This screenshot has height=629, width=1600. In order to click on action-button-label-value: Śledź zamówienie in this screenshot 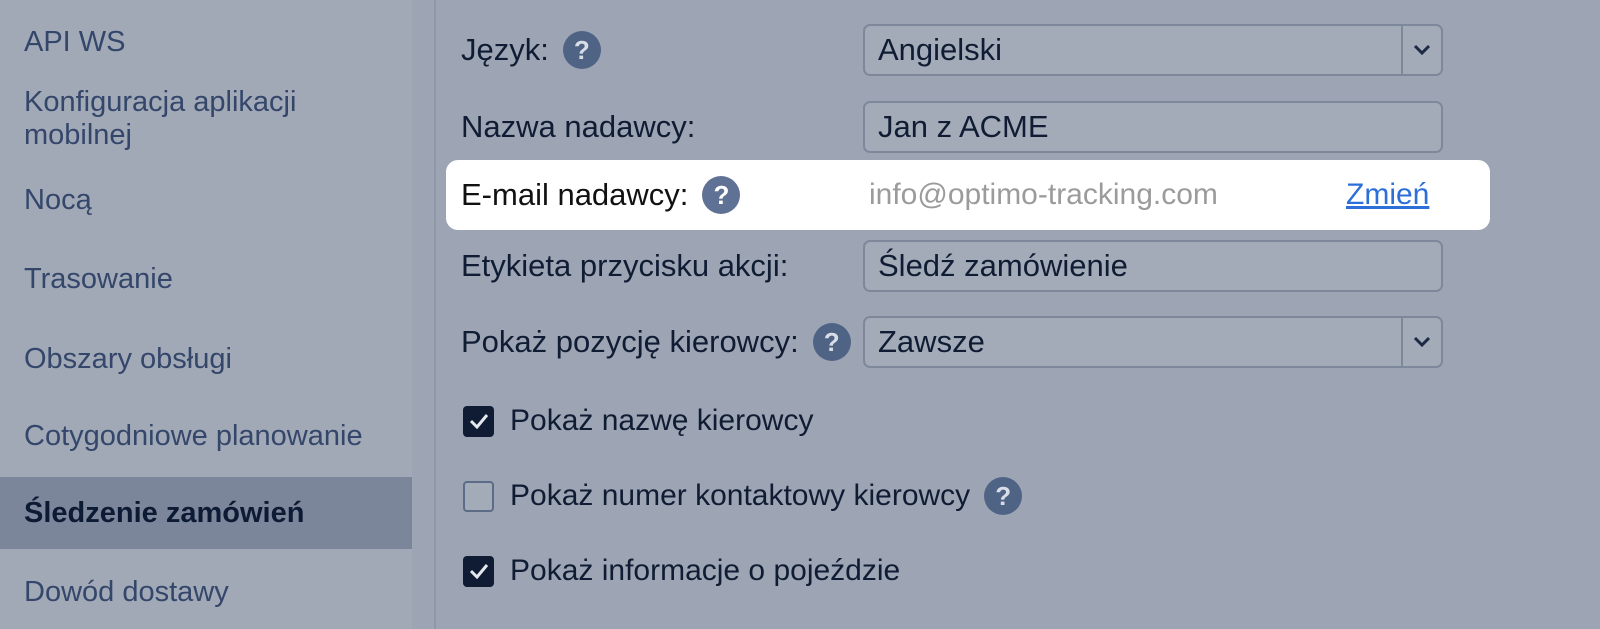, I will do `click(1003, 265)`.